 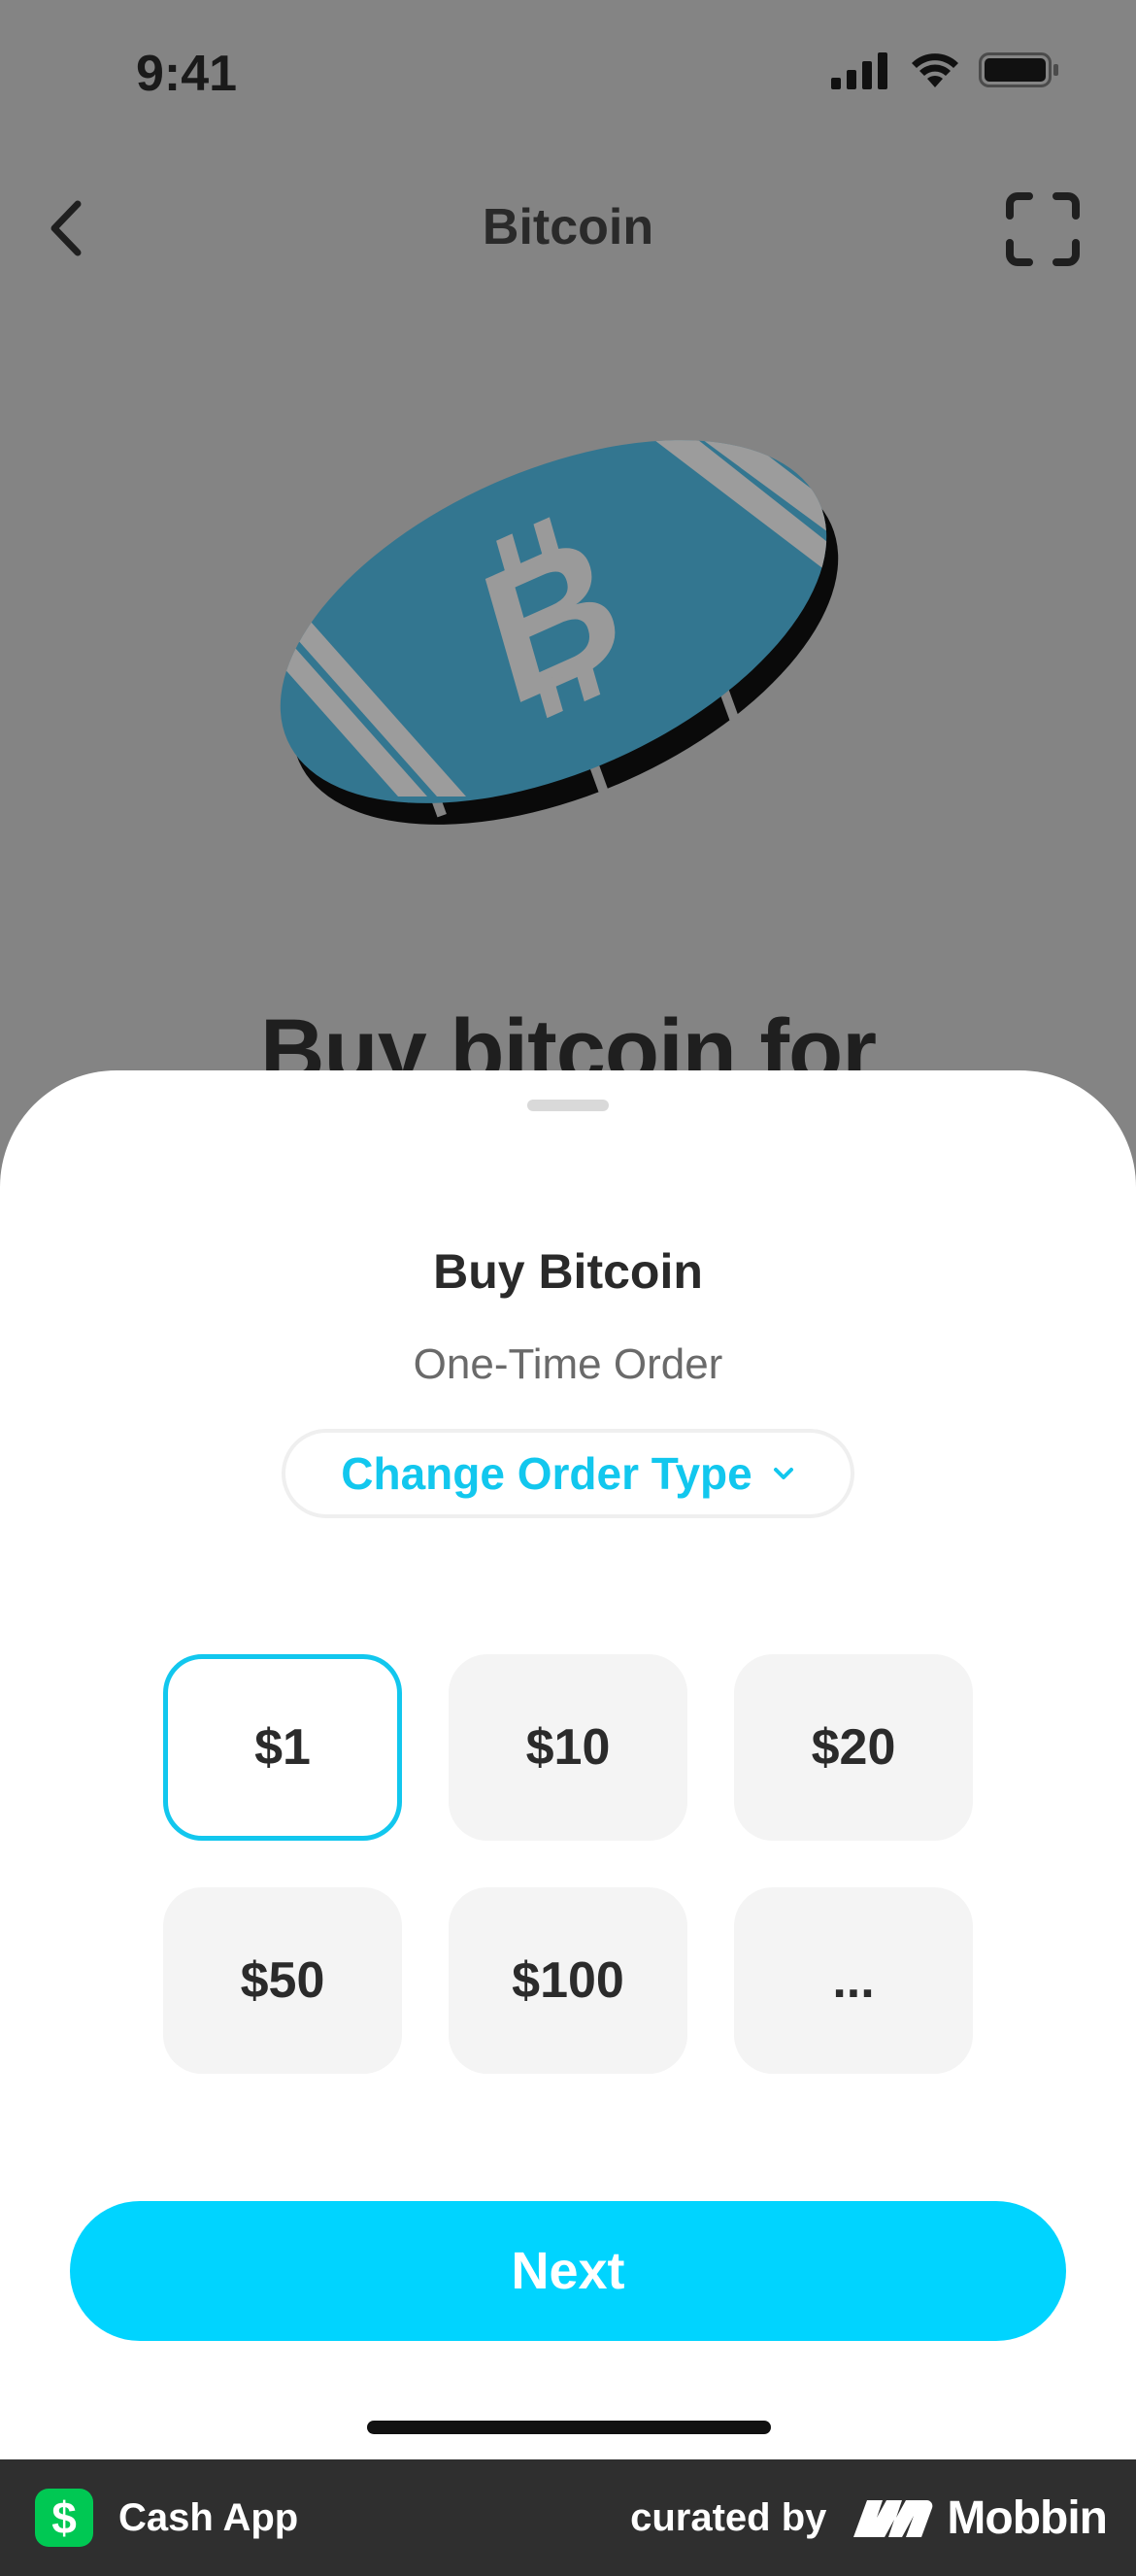 I want to click on sheet-title: Buy Bitcoin, so click(x=568, y=1271).